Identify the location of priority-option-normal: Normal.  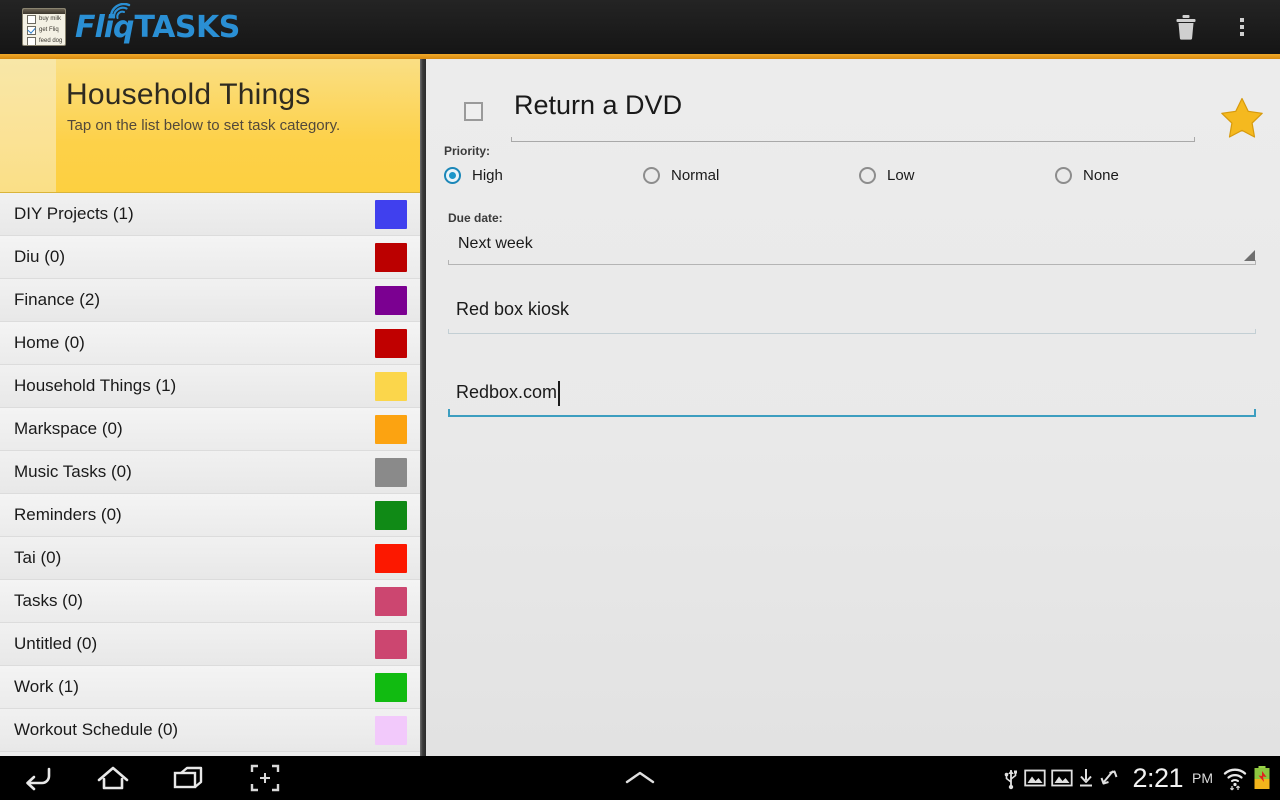
(681, 175).